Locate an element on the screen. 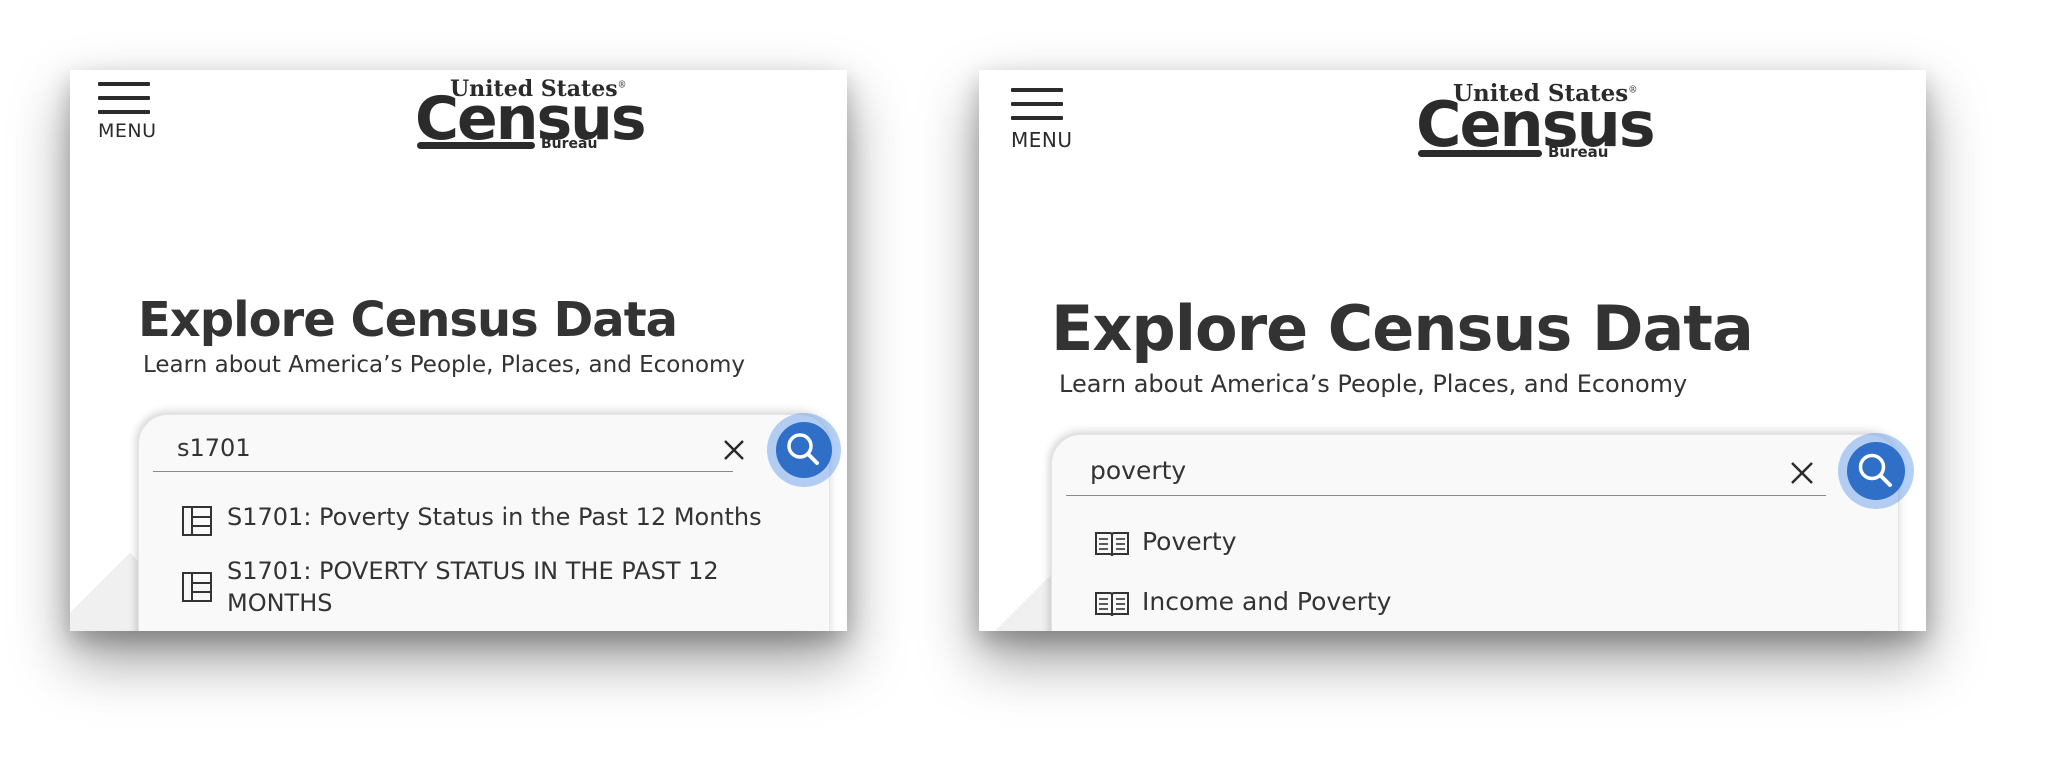  suggestion-item: Poverty is located at coordinates (1474, 545).